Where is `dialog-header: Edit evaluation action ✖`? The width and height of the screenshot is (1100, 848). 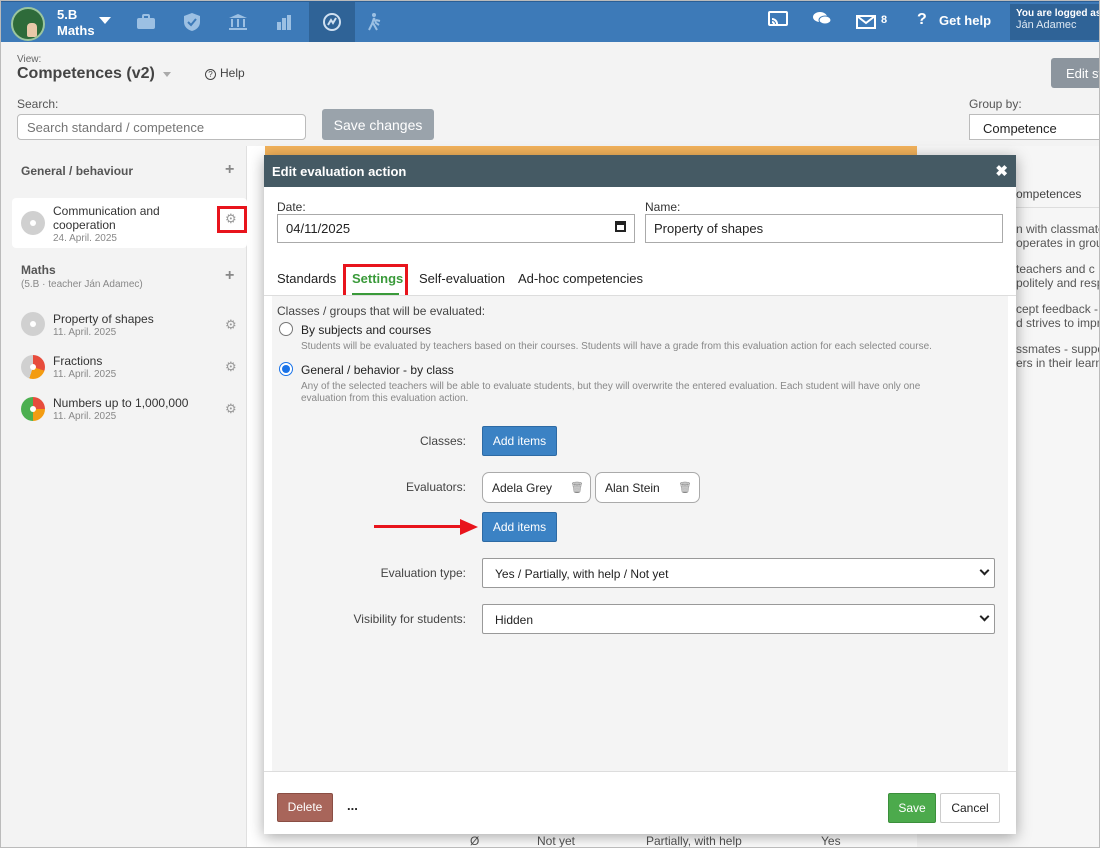 dialog-header: Edit evaluation action ✖ is located at coordinates (640, 171).